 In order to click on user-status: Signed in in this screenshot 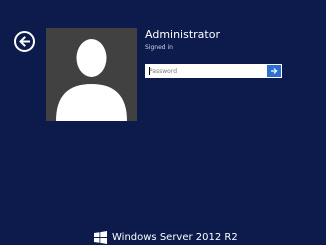, I will do `click(159, 47)`.